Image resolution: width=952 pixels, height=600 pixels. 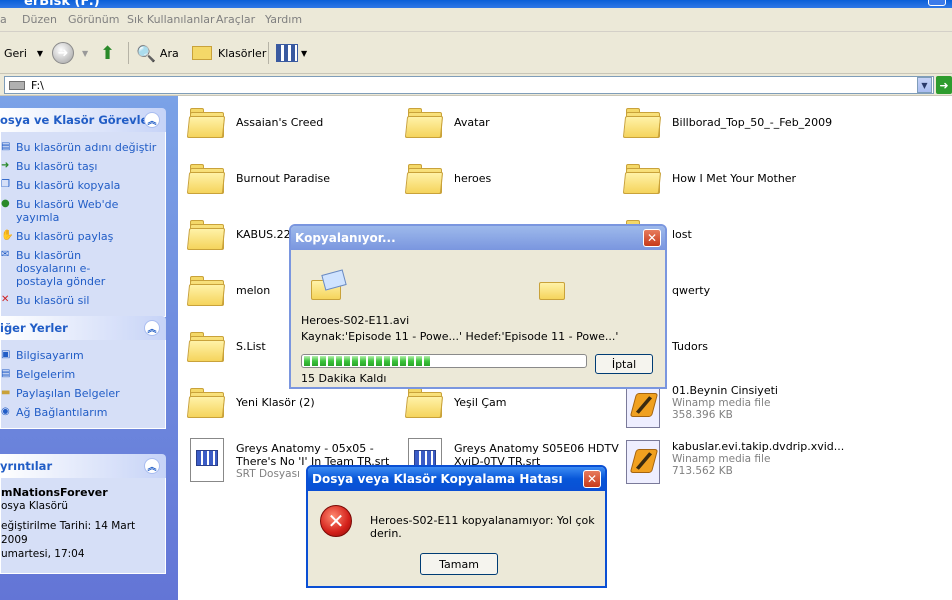 I want to click on folder-item: melon, so click(x=228, y=291).